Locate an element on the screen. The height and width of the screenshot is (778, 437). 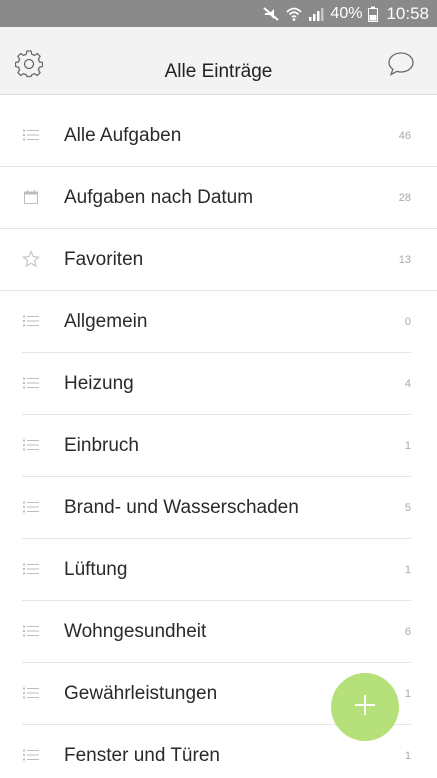
status-bar: 40% 10:58 is located at coordinates (218, 13).